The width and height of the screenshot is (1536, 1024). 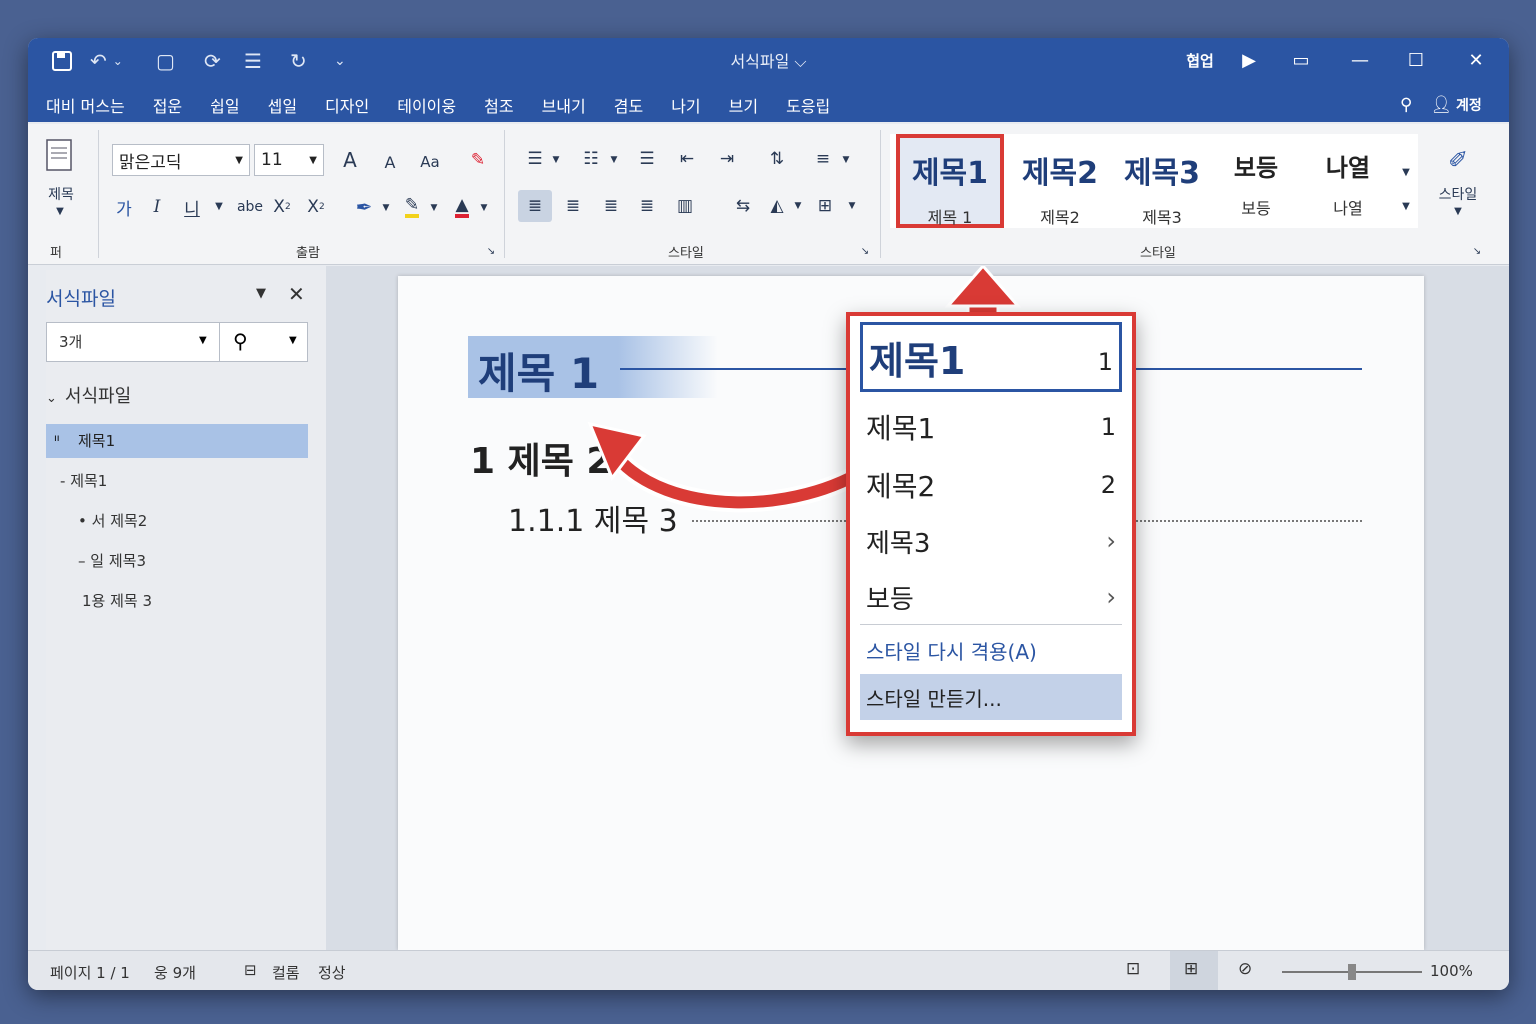 What do you see at coordinates (347, 105) in the screenshot?
I see `tab-design: 디자인` at bounding box center [347, 105].